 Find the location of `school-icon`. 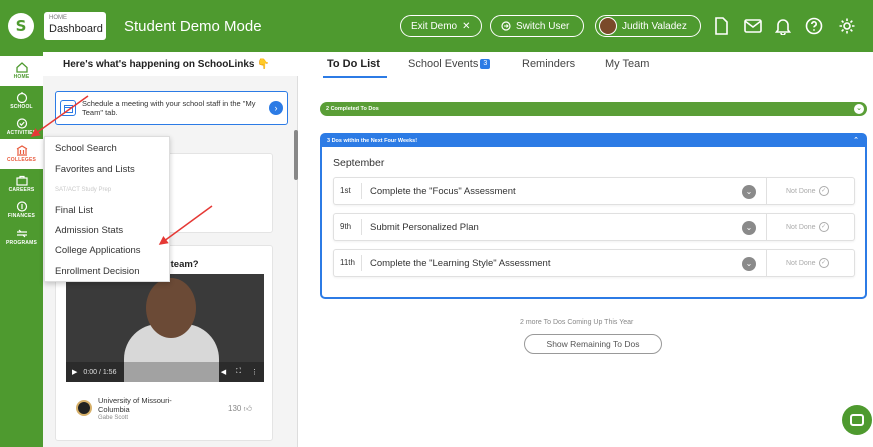

school-icon is located at coordinates (21, 97).